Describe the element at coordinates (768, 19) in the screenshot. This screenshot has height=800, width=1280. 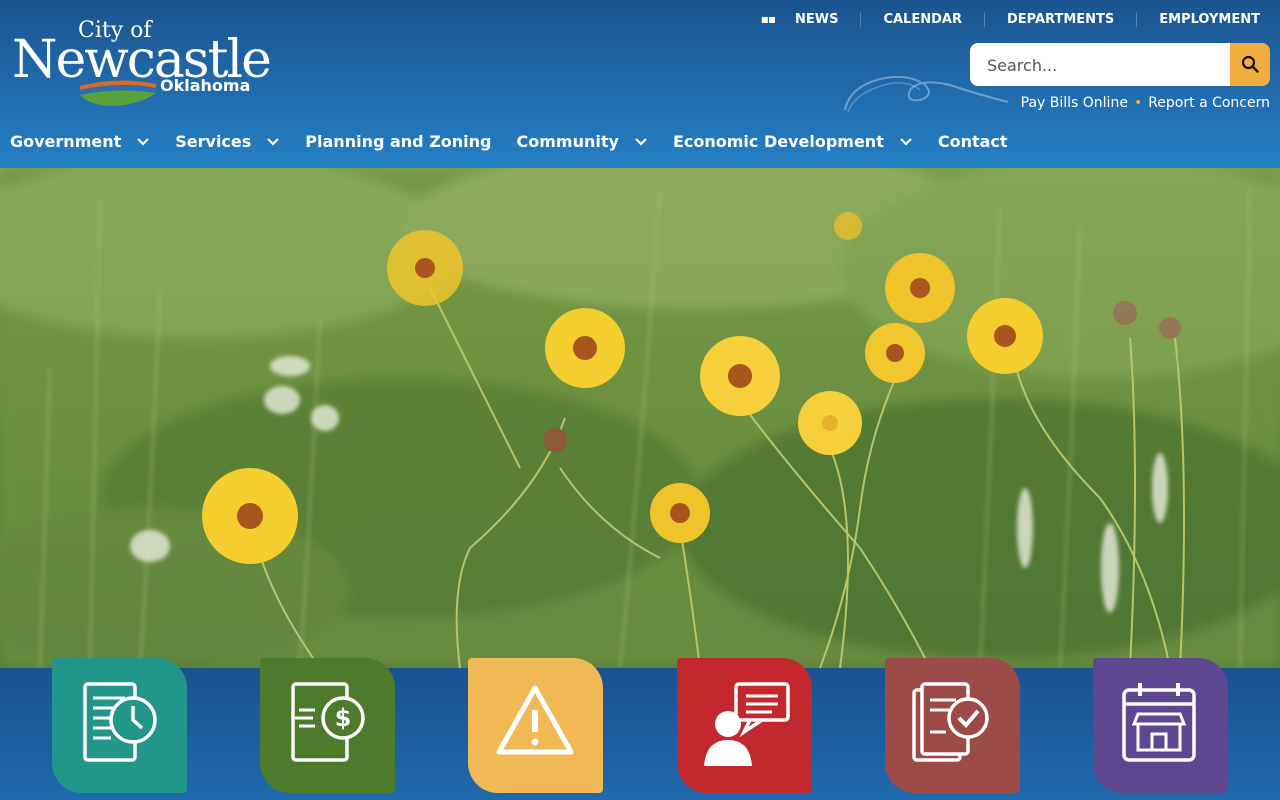
I see `grid-icon: ▪▪` at that location.